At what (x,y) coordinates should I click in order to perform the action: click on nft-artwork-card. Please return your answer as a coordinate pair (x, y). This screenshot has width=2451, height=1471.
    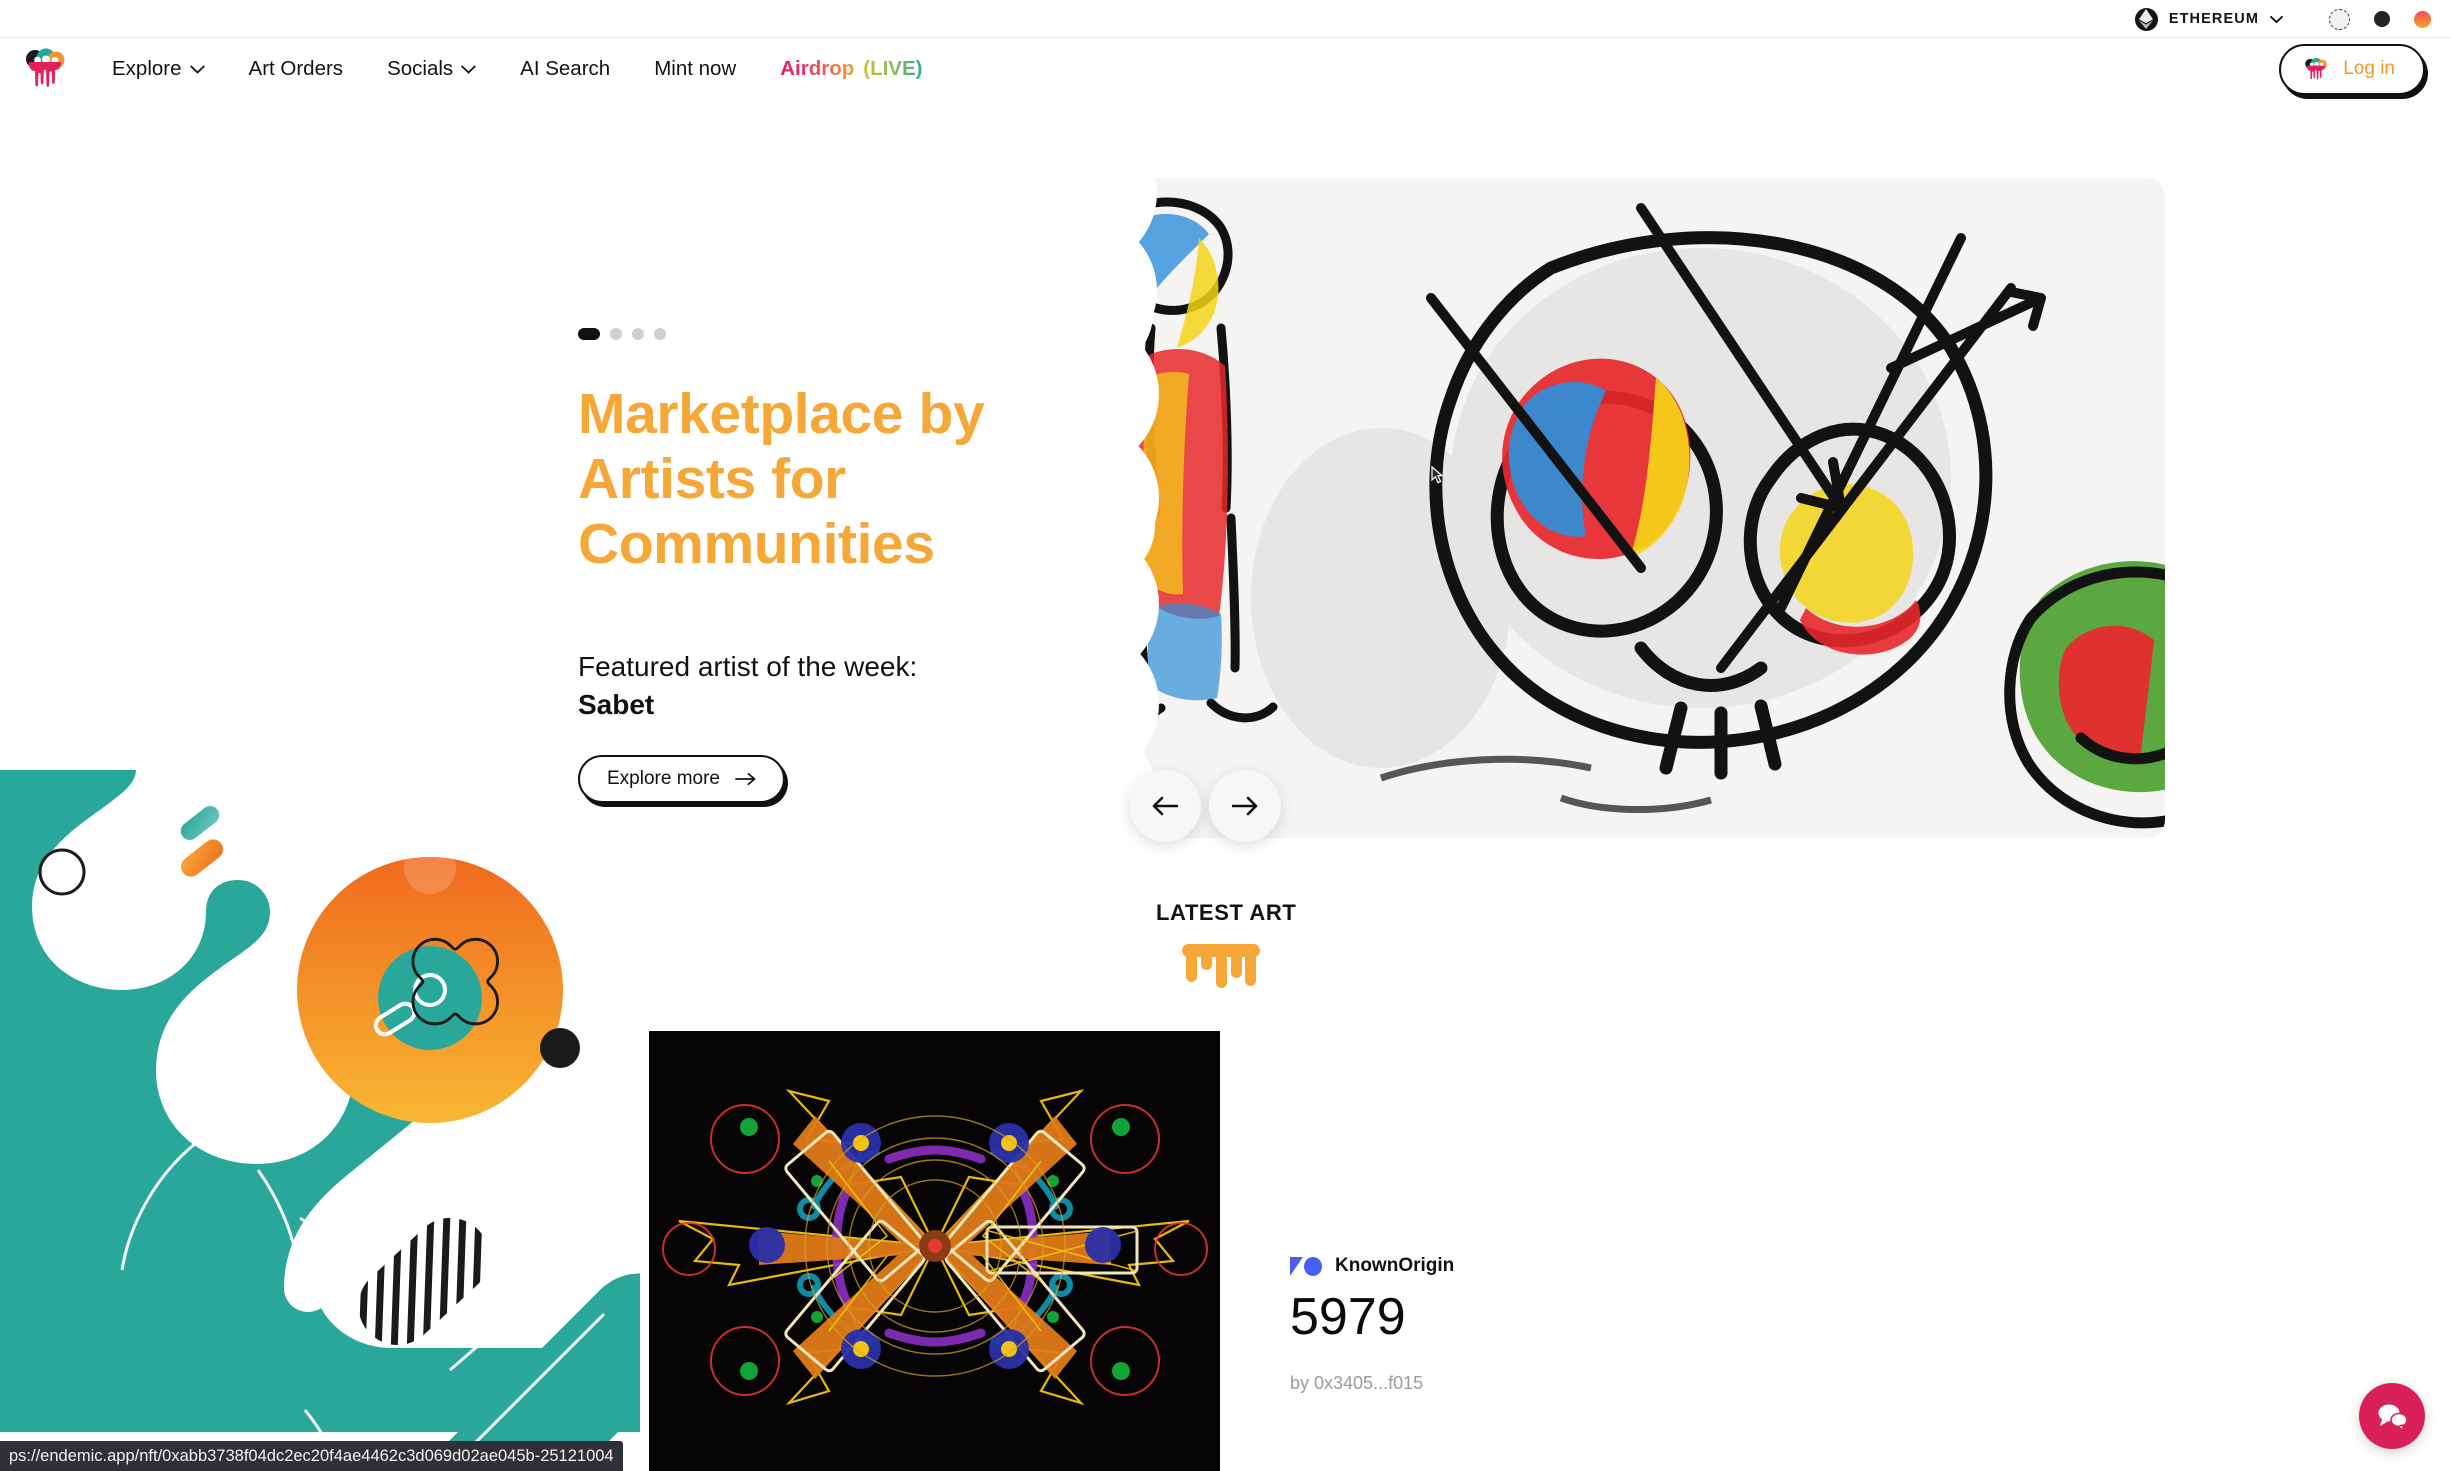
    Looking at the image, I should click on (934, 1251).